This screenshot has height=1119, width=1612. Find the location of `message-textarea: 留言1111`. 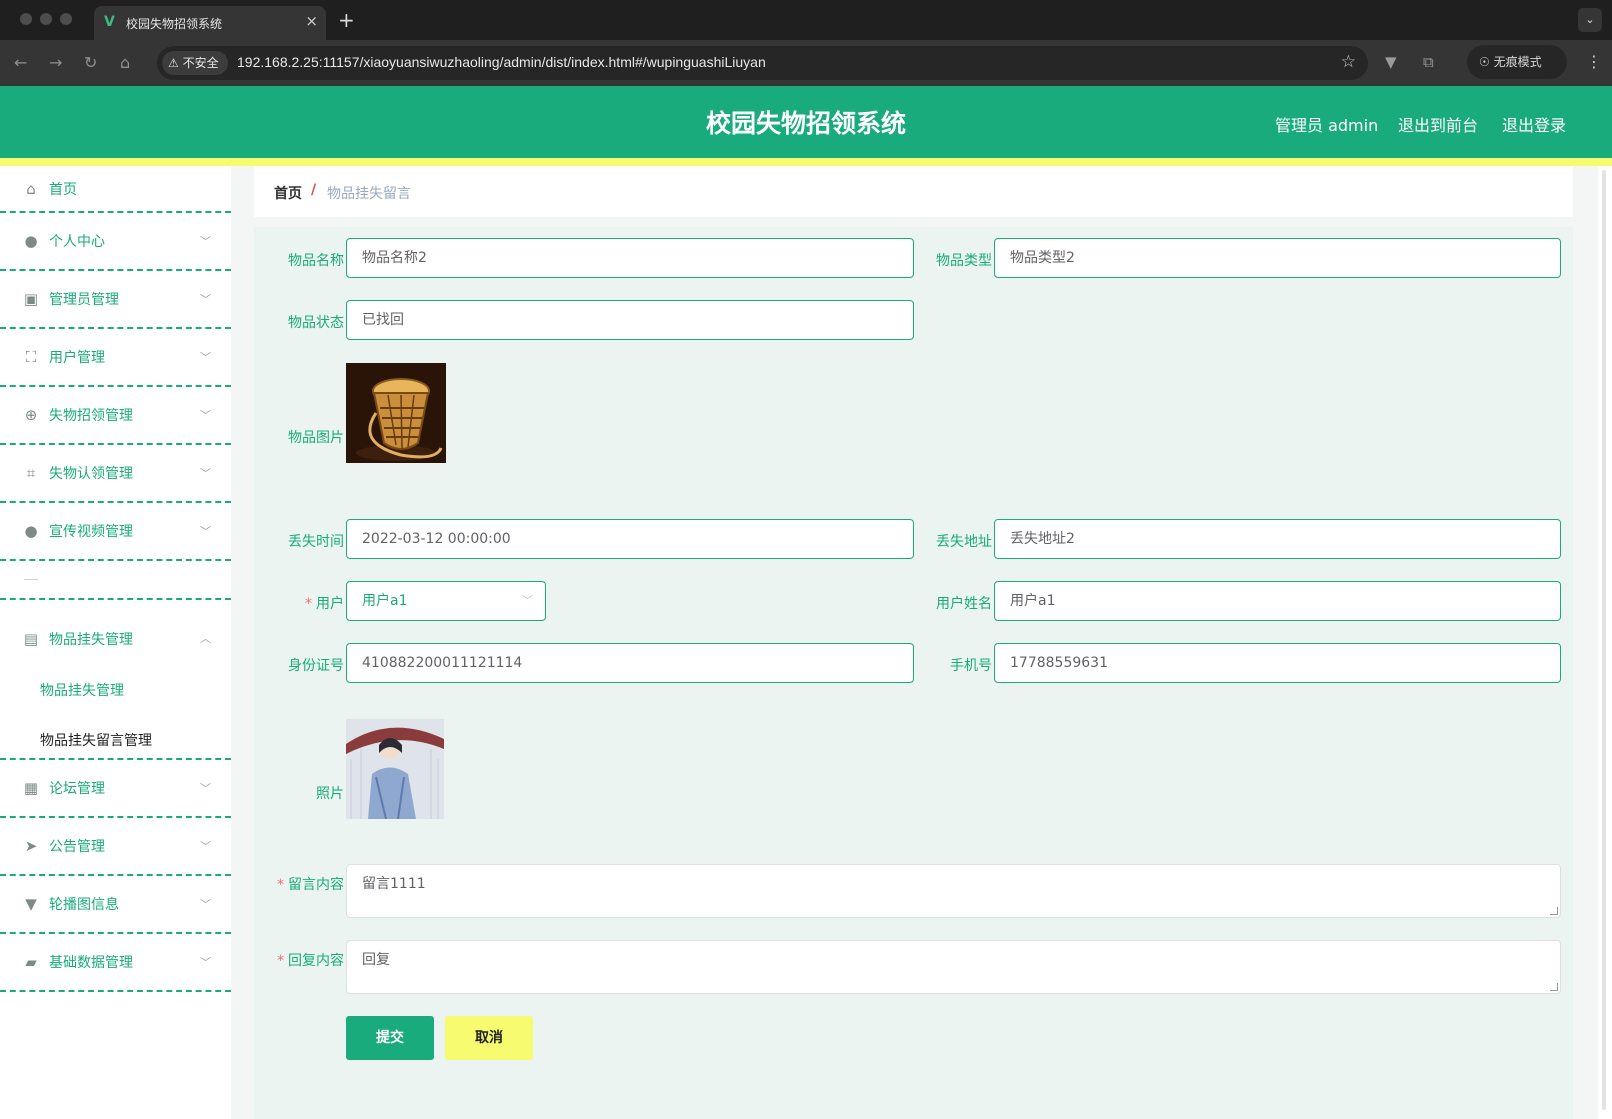

message-textarea: 留言1111 is located at coordinates (953, 891).